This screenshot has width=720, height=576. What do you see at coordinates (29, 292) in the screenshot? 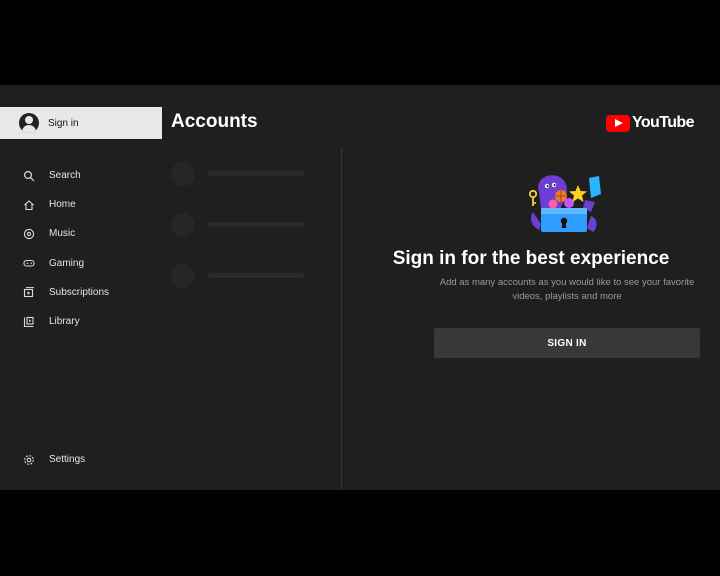
I see `subscriptions-icon` at bounding box center [29, 292].